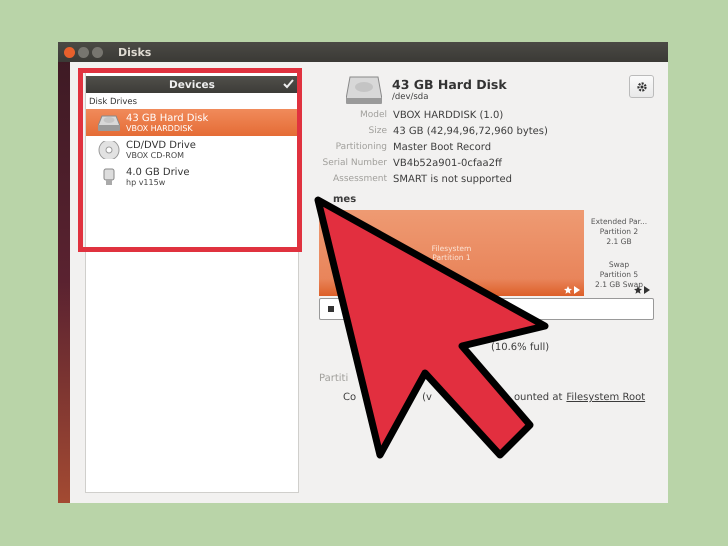  I want to click on property-label: Serial Number, so click(354, 163).